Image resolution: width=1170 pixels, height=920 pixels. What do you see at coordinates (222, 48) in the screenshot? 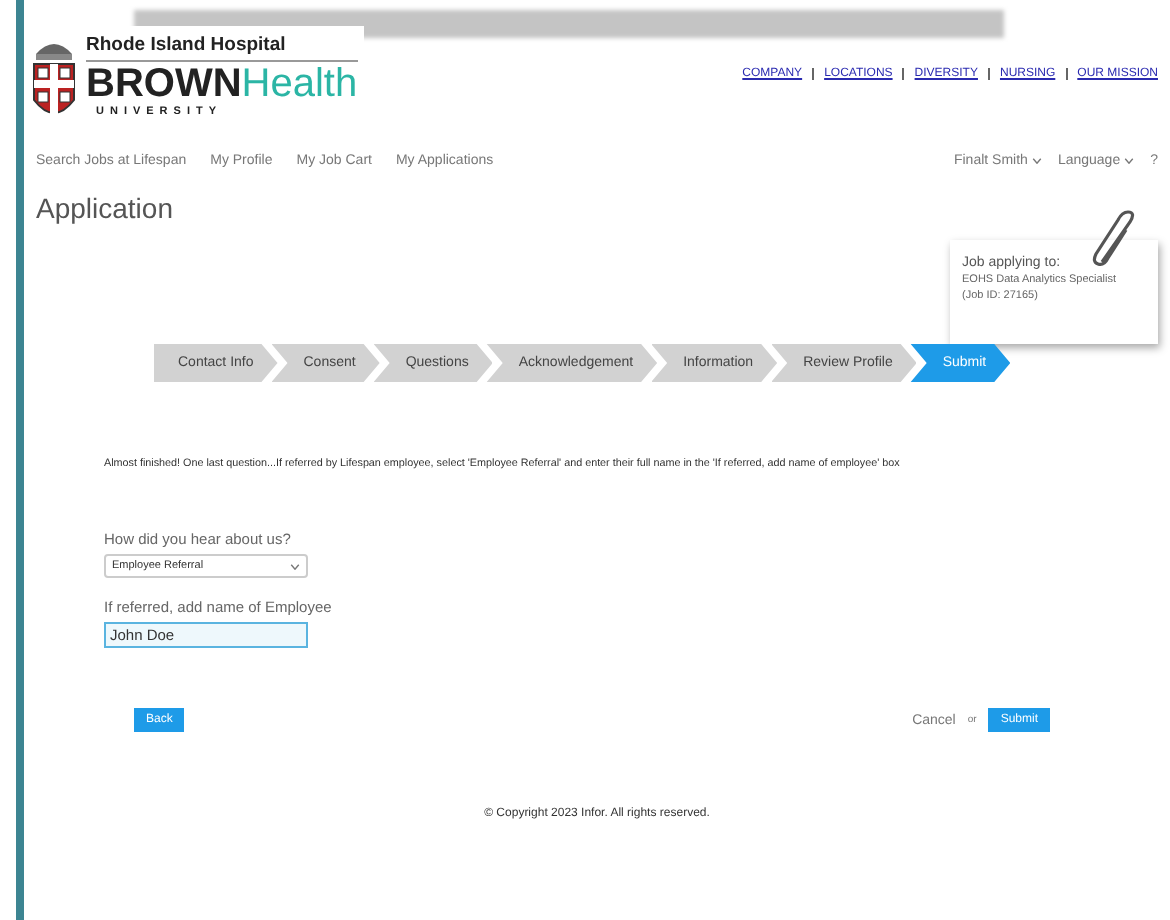
I see `hospital-name: Rhode Island Hospital` at bounding box center [222, 48].